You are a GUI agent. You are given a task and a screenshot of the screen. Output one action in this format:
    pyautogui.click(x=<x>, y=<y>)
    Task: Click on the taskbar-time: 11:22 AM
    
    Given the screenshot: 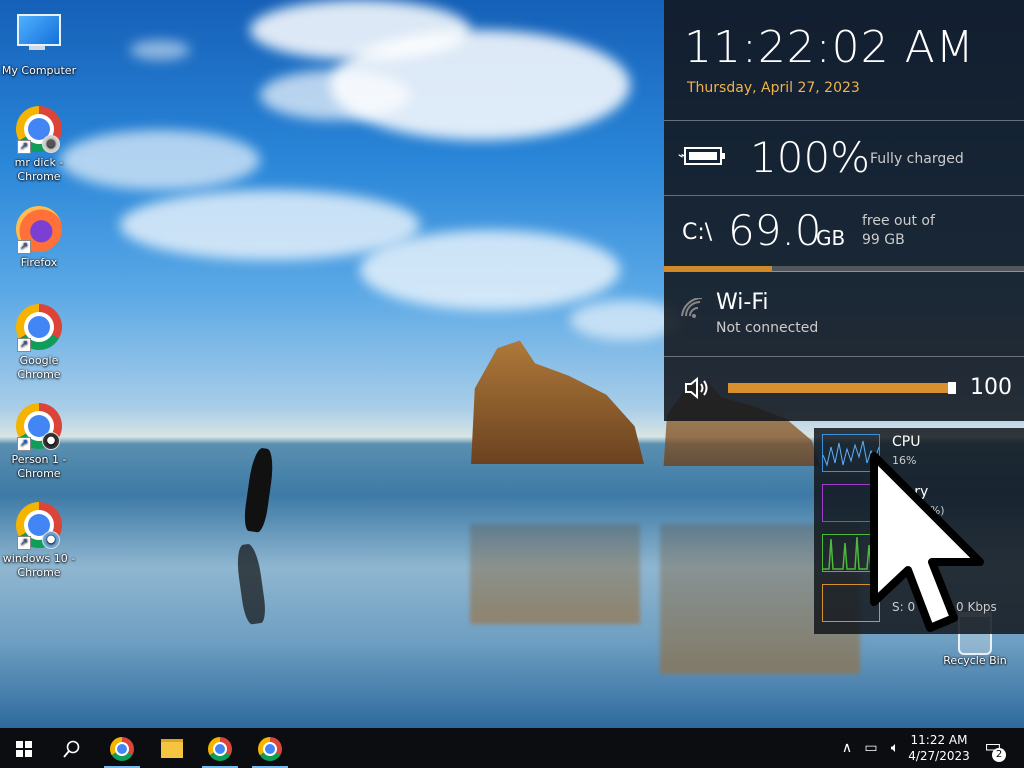 What is the action you would take?
    pyautogui.click(x=939, y=740)
    